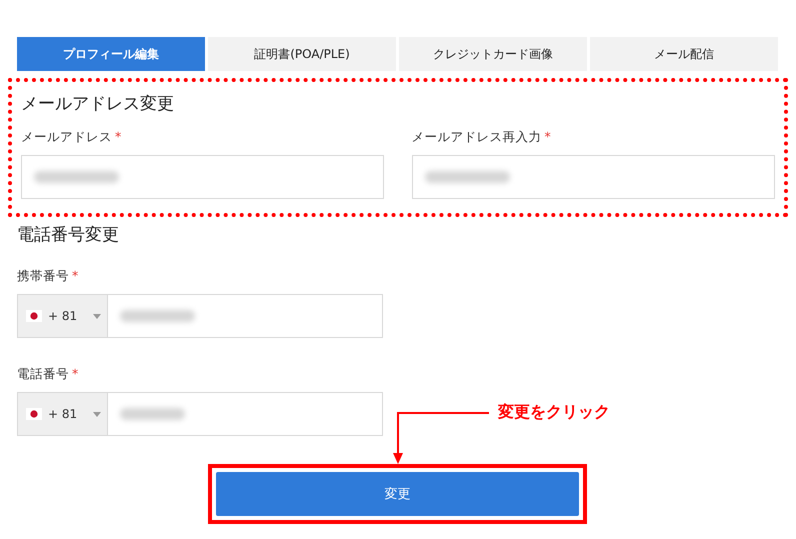 The image size is (796, 539). I want to click on tab: メール配信, so click(684, 54).